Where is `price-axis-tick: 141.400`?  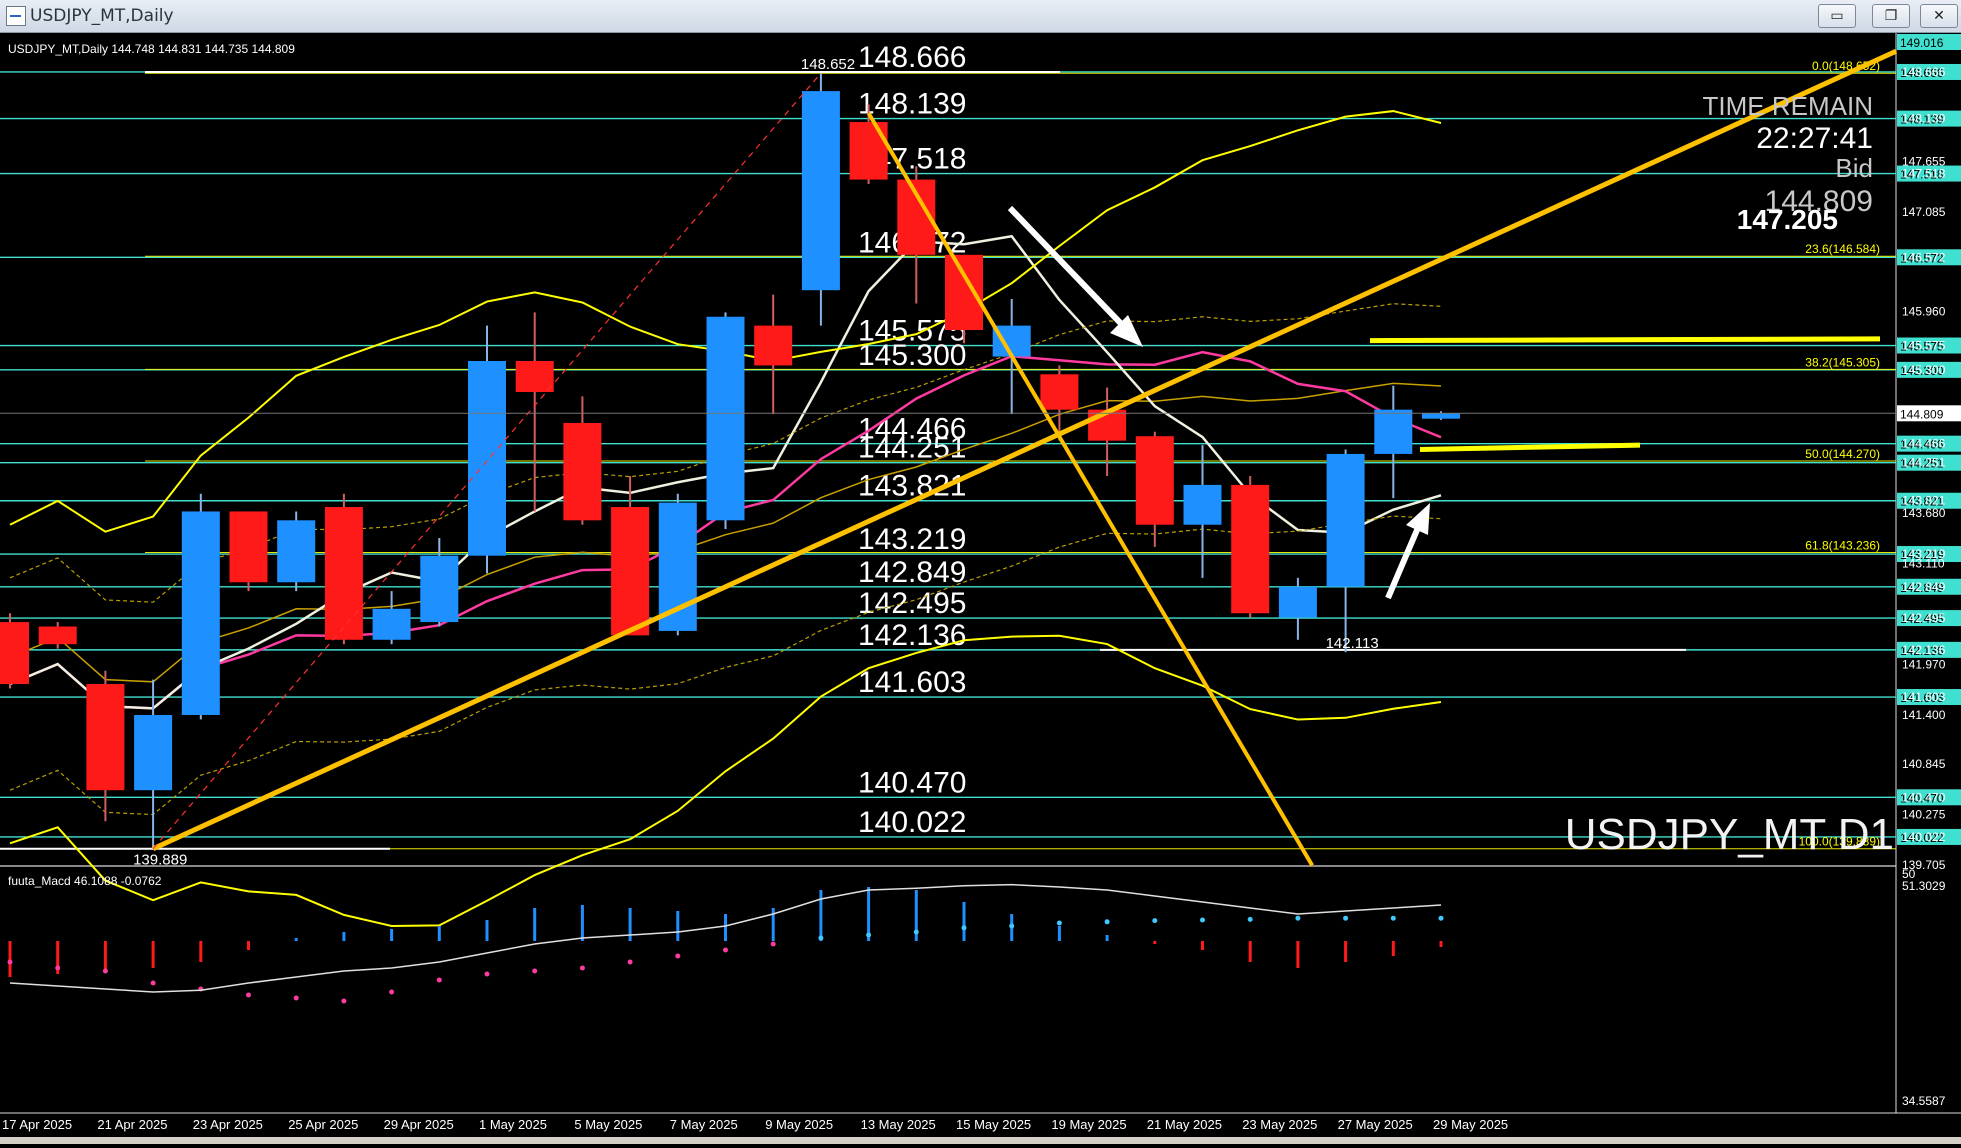
price-axis-tick: 141.400 is located at coordinates (1924, 715).